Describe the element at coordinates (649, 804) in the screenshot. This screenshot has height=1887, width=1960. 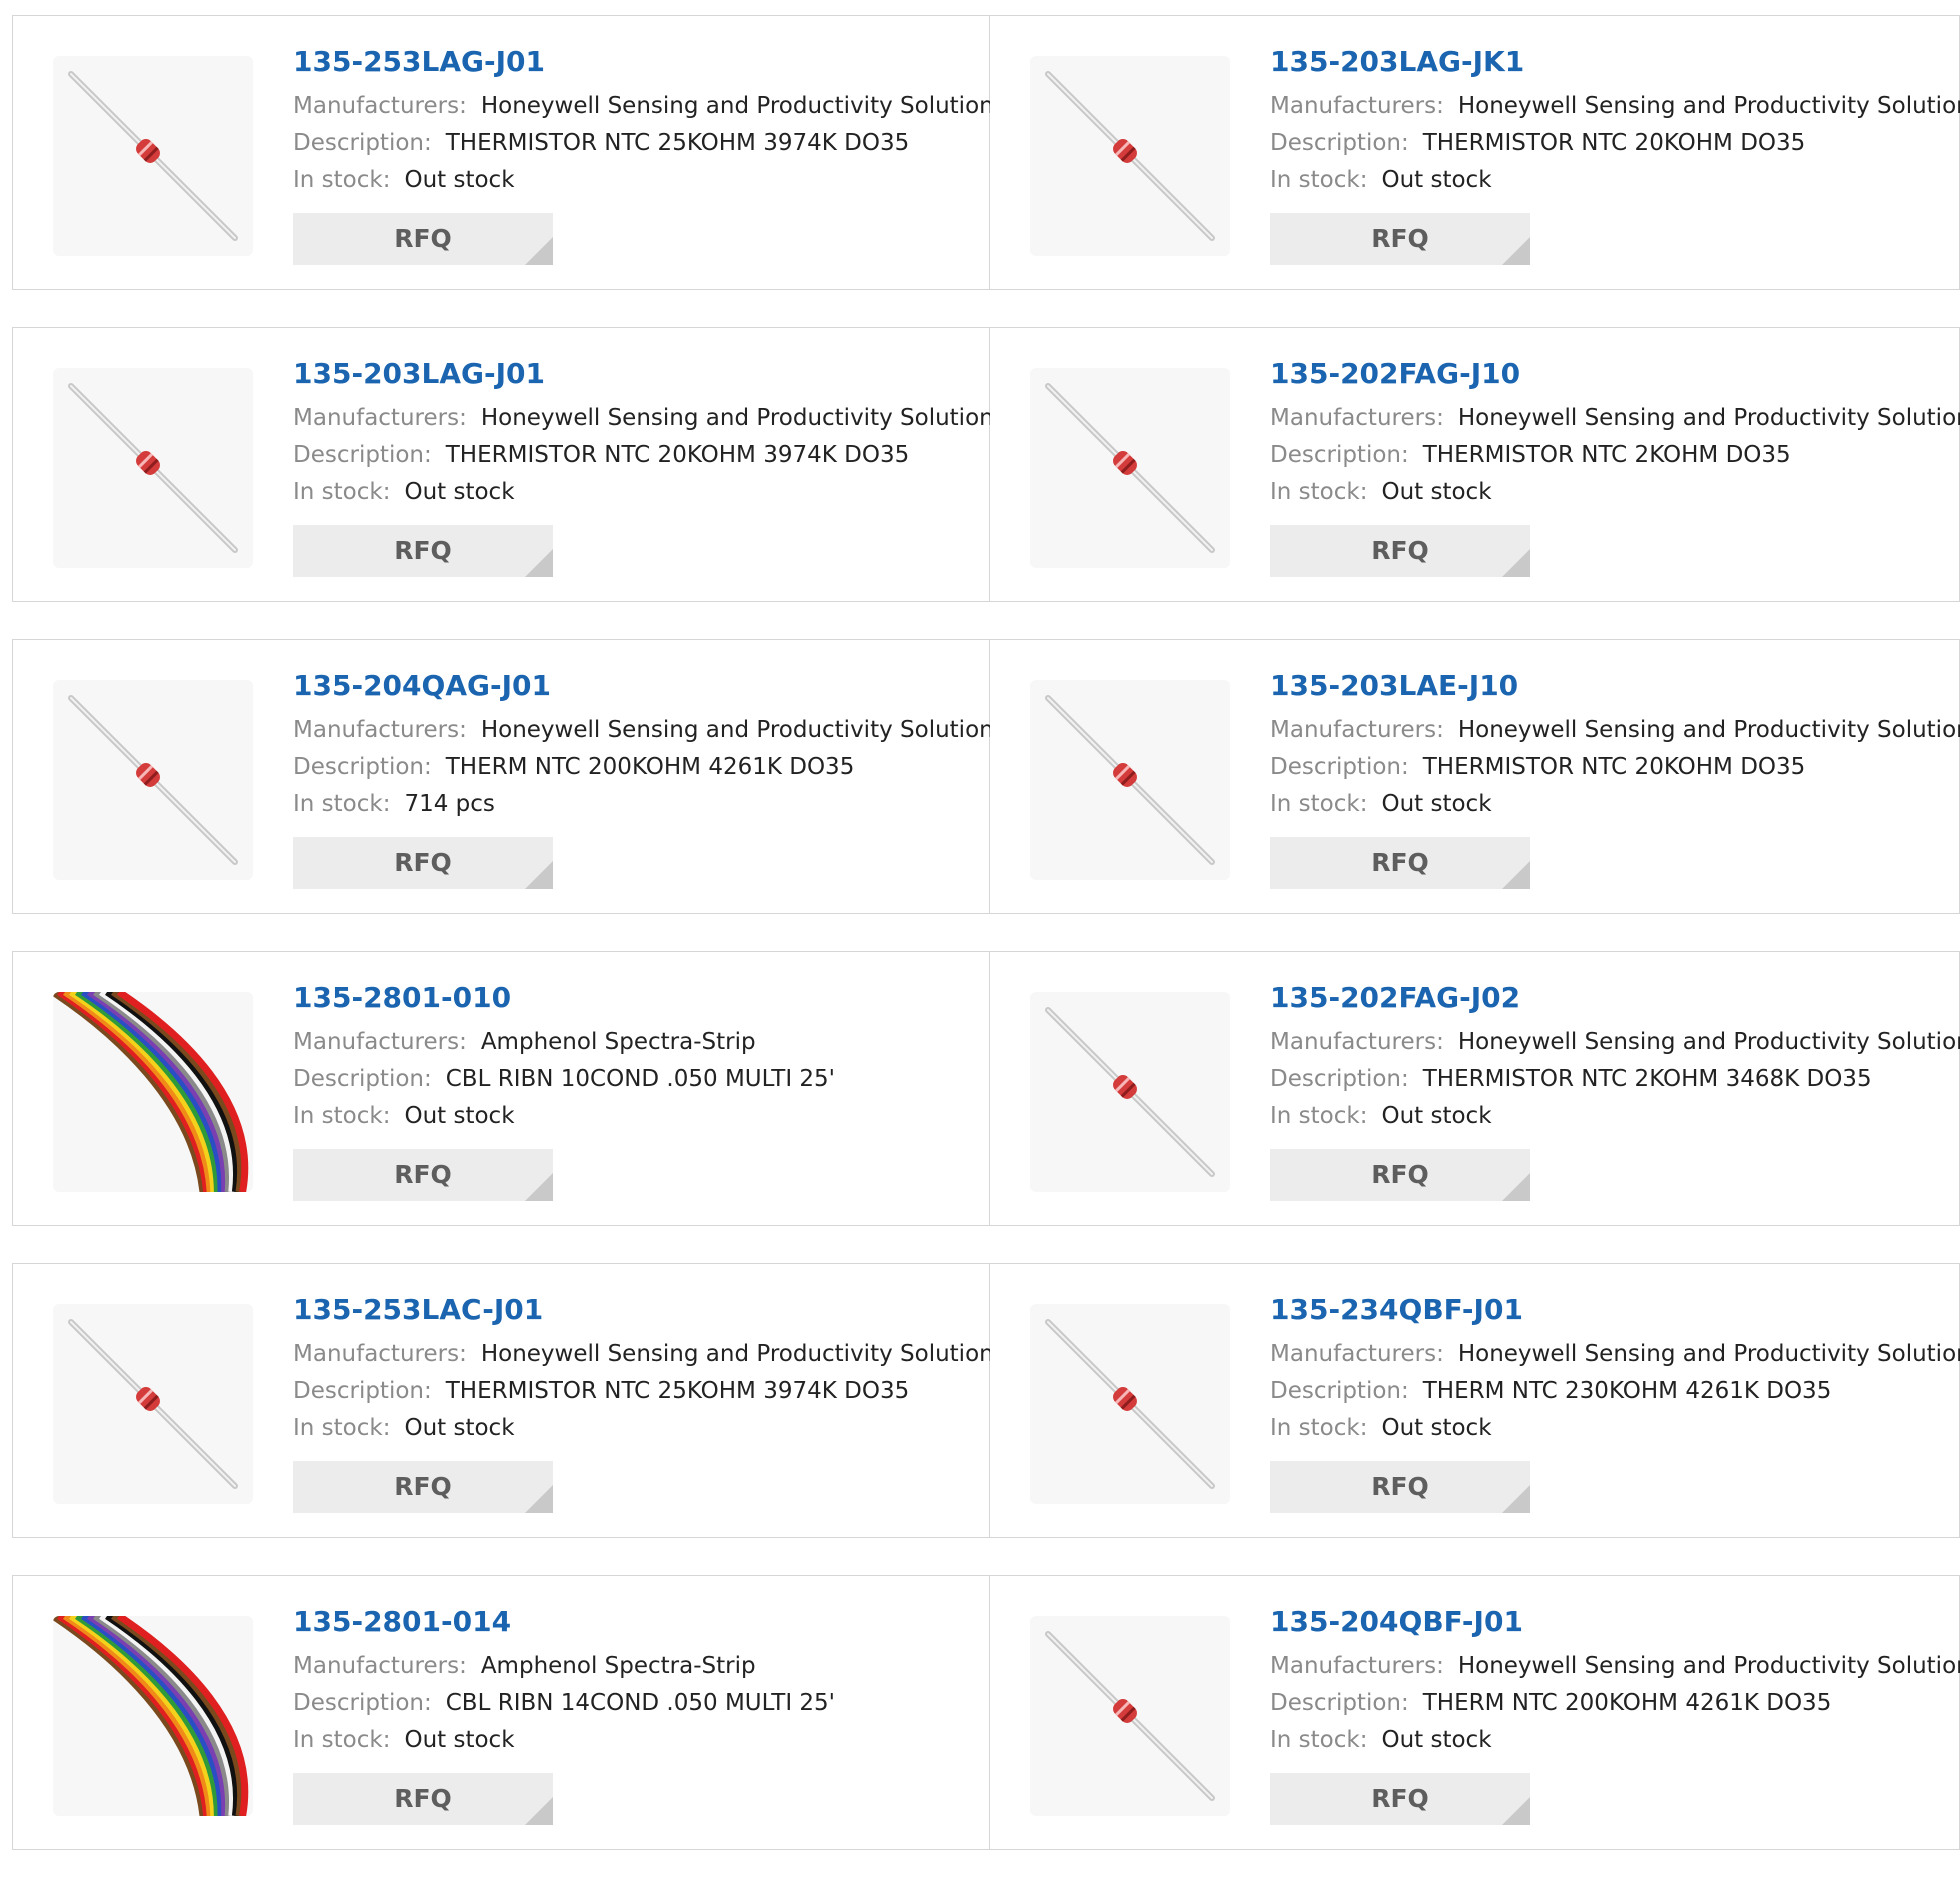
I see `stock-row: In stock: 714 pcs` at that location.